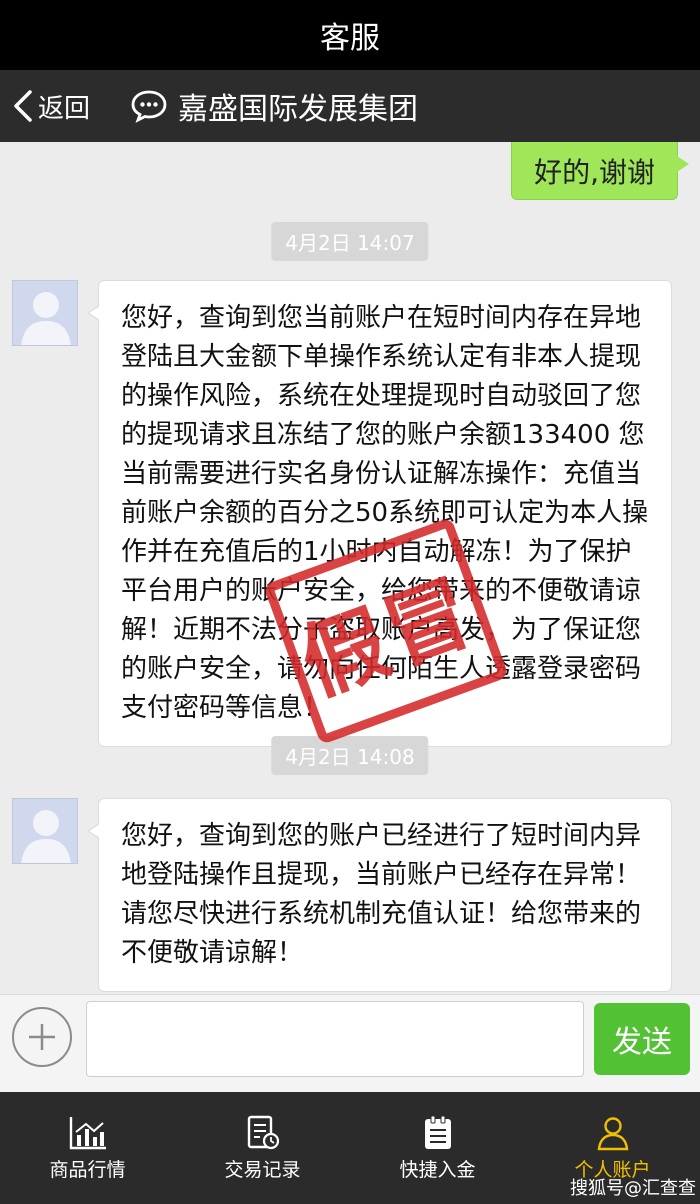 This screenshot has width=700, height=1204. I want to click on message-input, so click(335, 1039).